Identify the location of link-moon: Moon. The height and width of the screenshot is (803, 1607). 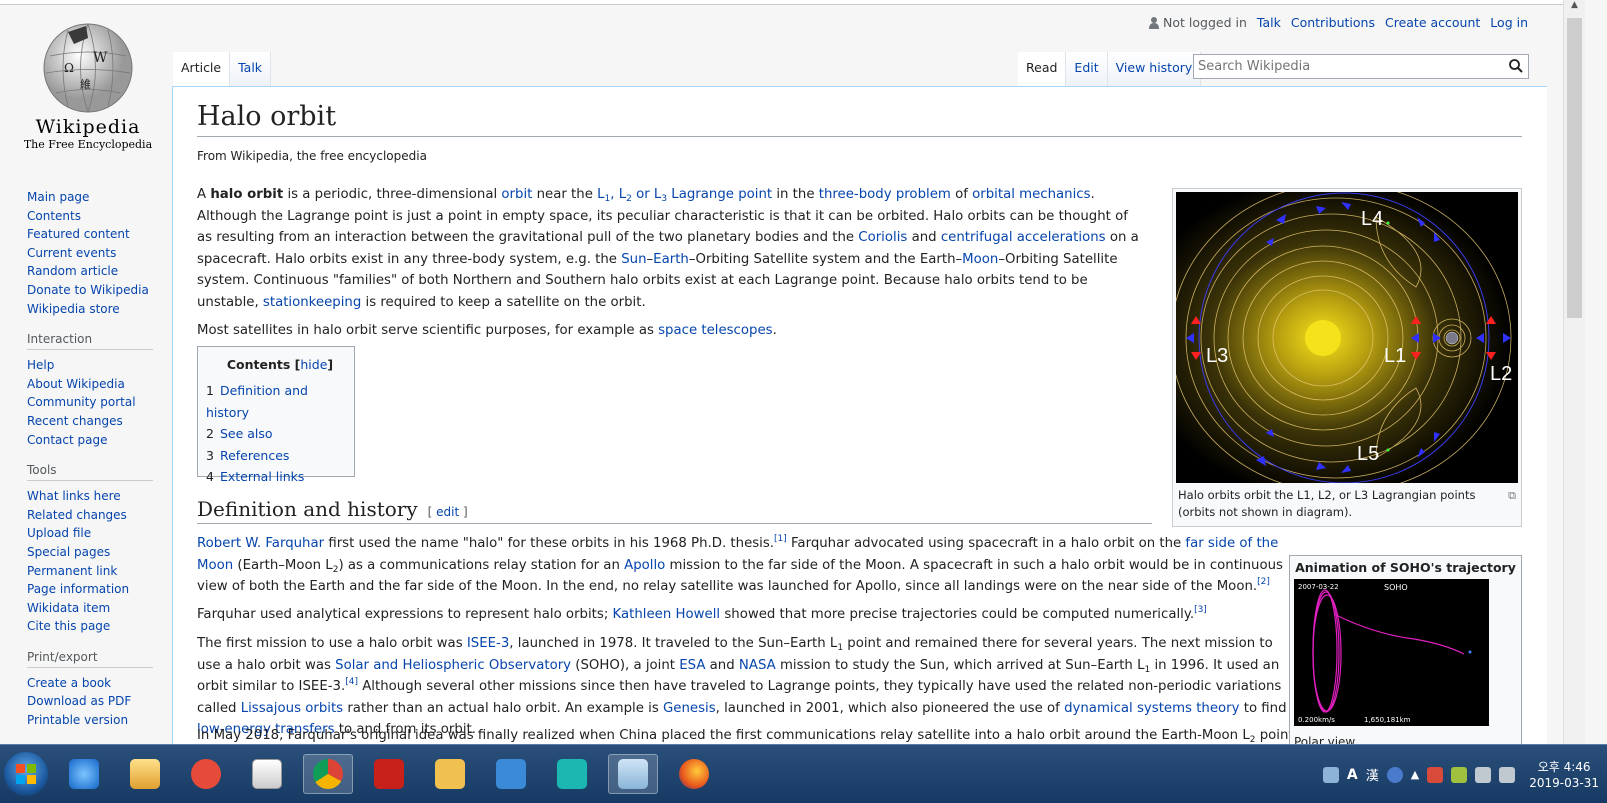
(980, 259).